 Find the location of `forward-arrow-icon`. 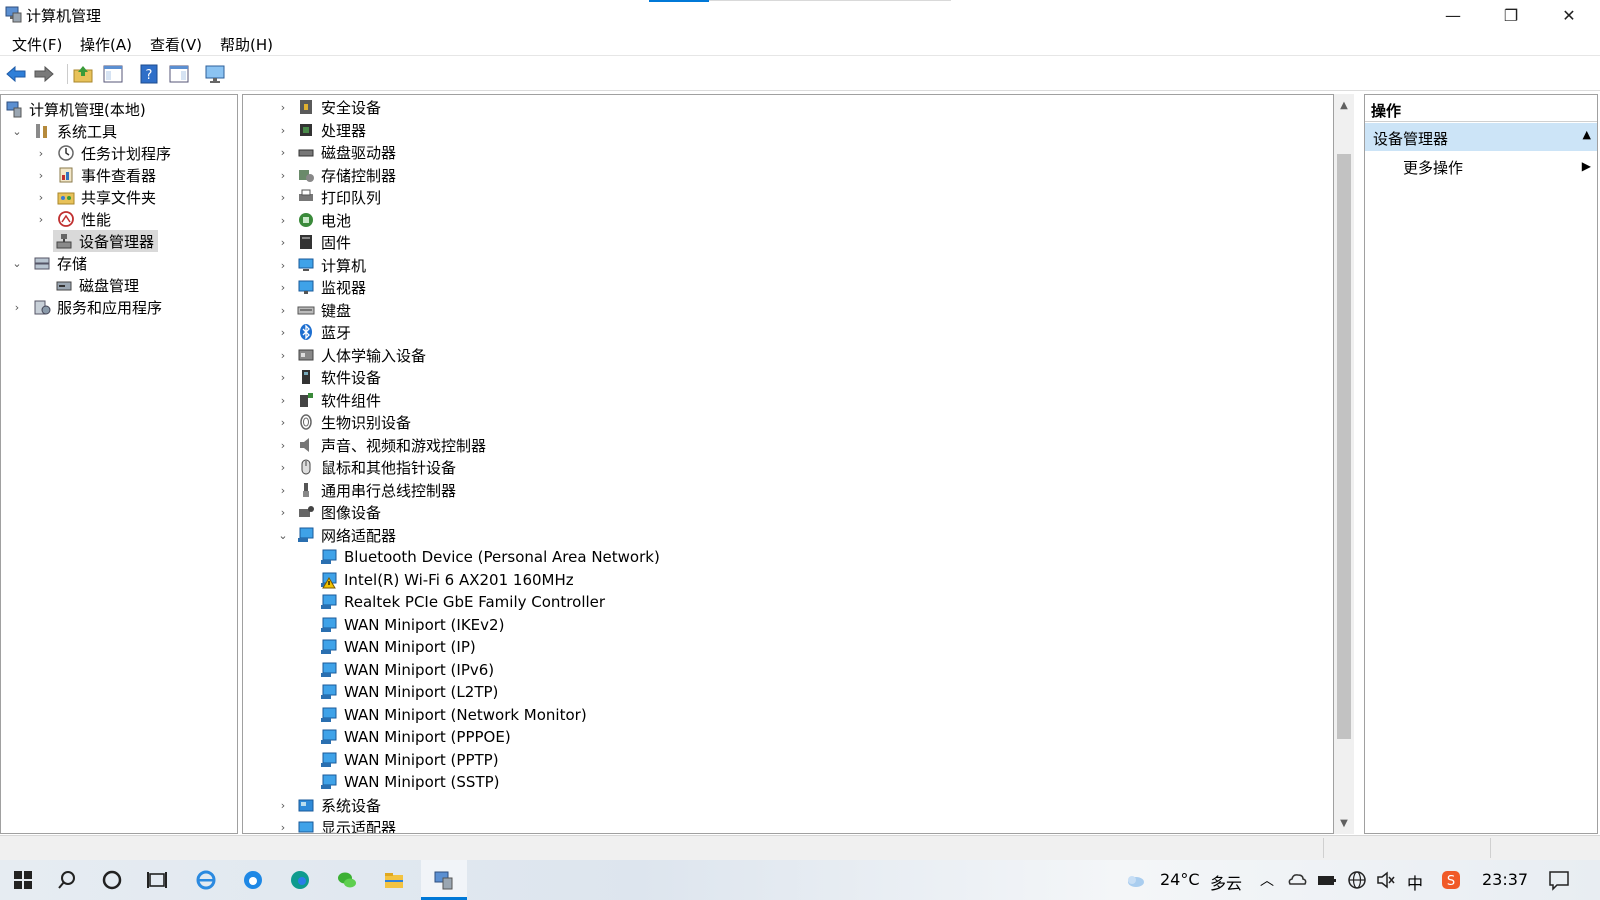

forward-arrow-icon is located at coordinates (44, 74).